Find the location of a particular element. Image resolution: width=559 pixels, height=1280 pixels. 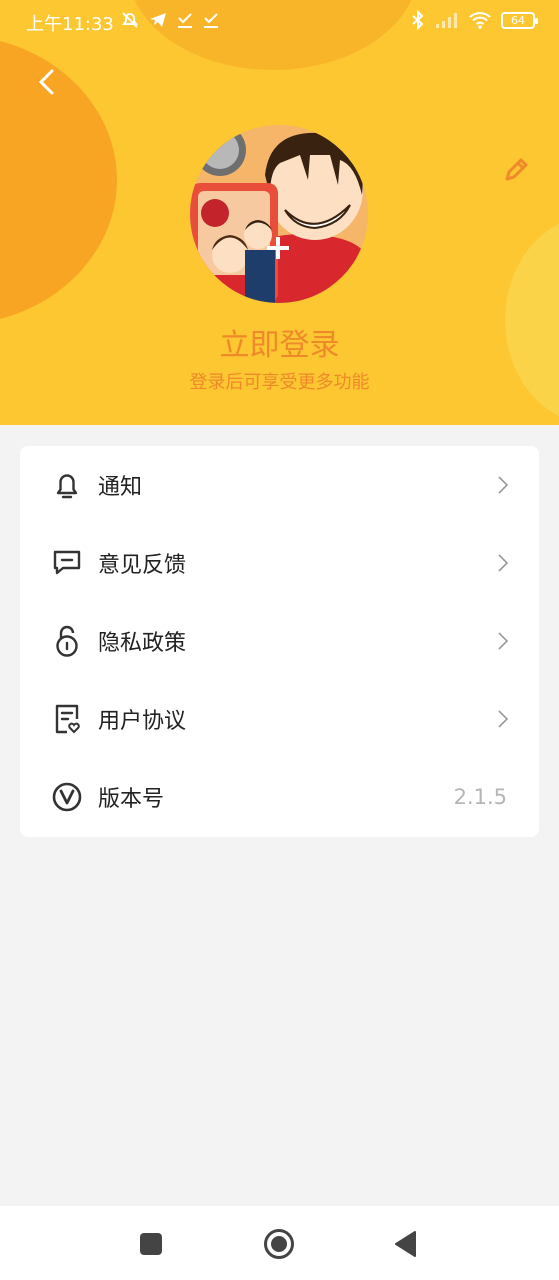

login-title: 立即登录 is located at coordinates (279, 342).